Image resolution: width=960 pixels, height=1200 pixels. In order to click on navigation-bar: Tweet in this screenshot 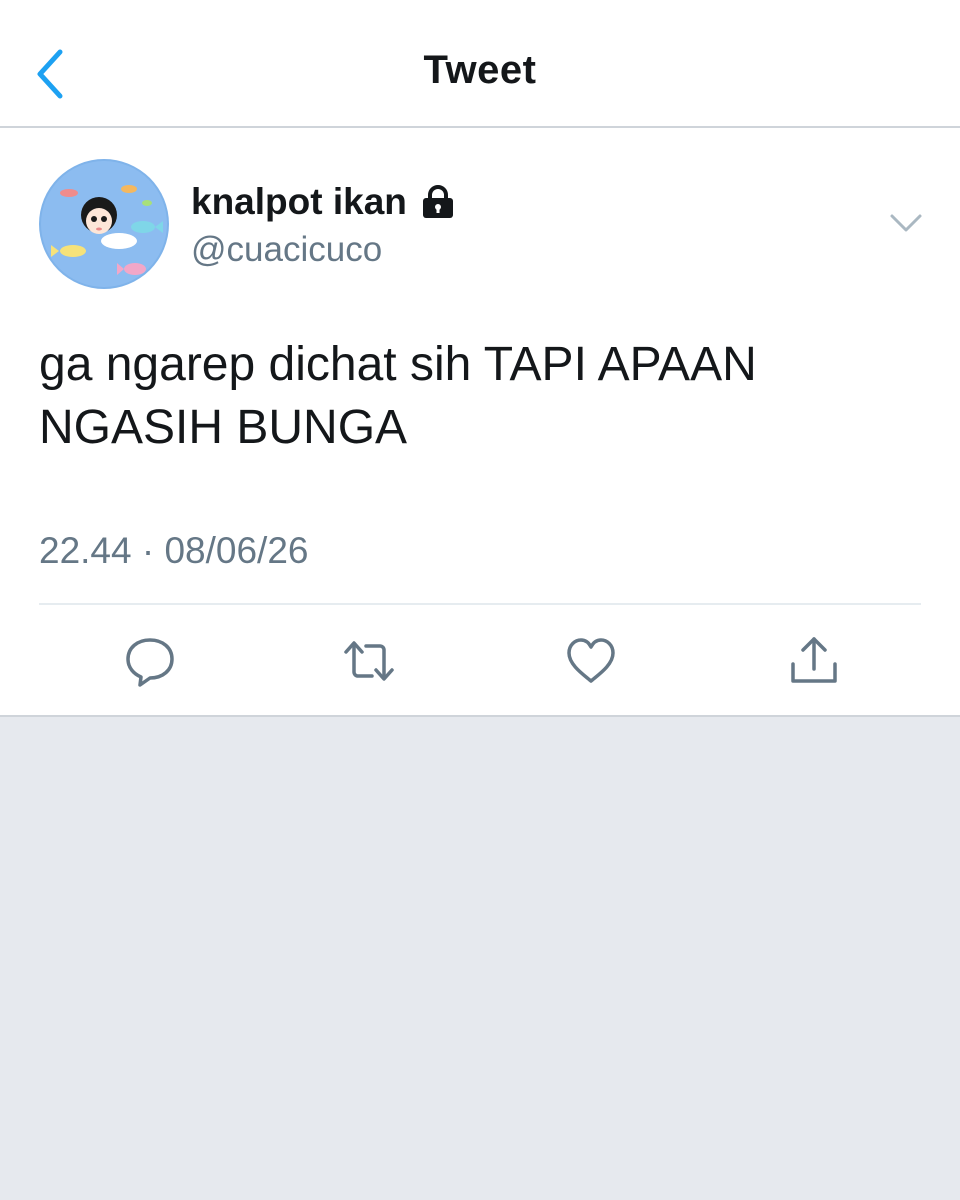, I will do `click(480, 64)`.